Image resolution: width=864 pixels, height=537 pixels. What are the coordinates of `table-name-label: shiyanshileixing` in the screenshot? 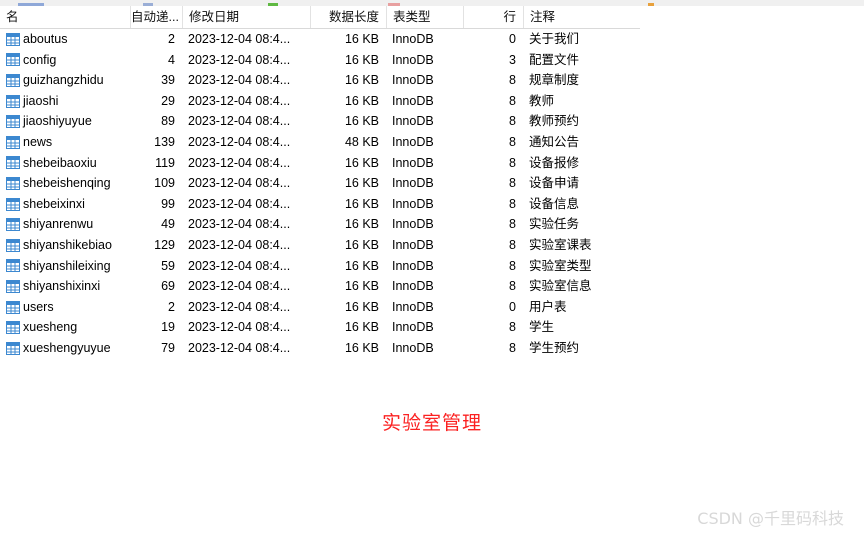 It's located at (67, 265).